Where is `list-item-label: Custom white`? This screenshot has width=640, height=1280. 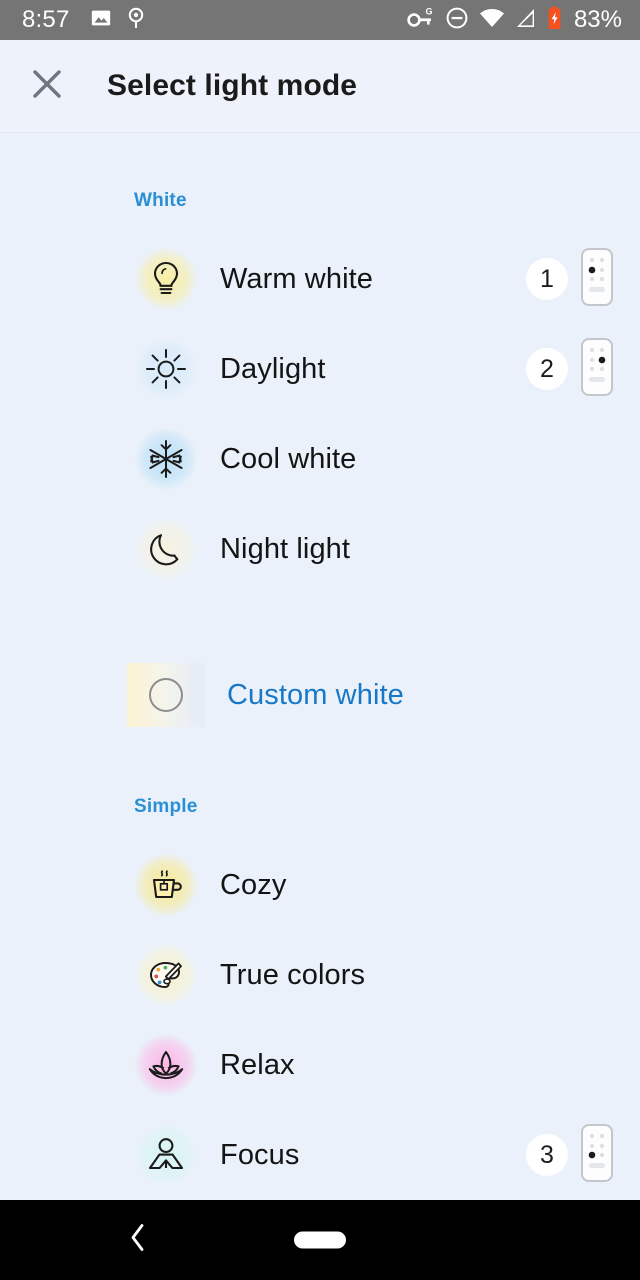 list-item-label: Custom white is located at coordinates (315, 694).